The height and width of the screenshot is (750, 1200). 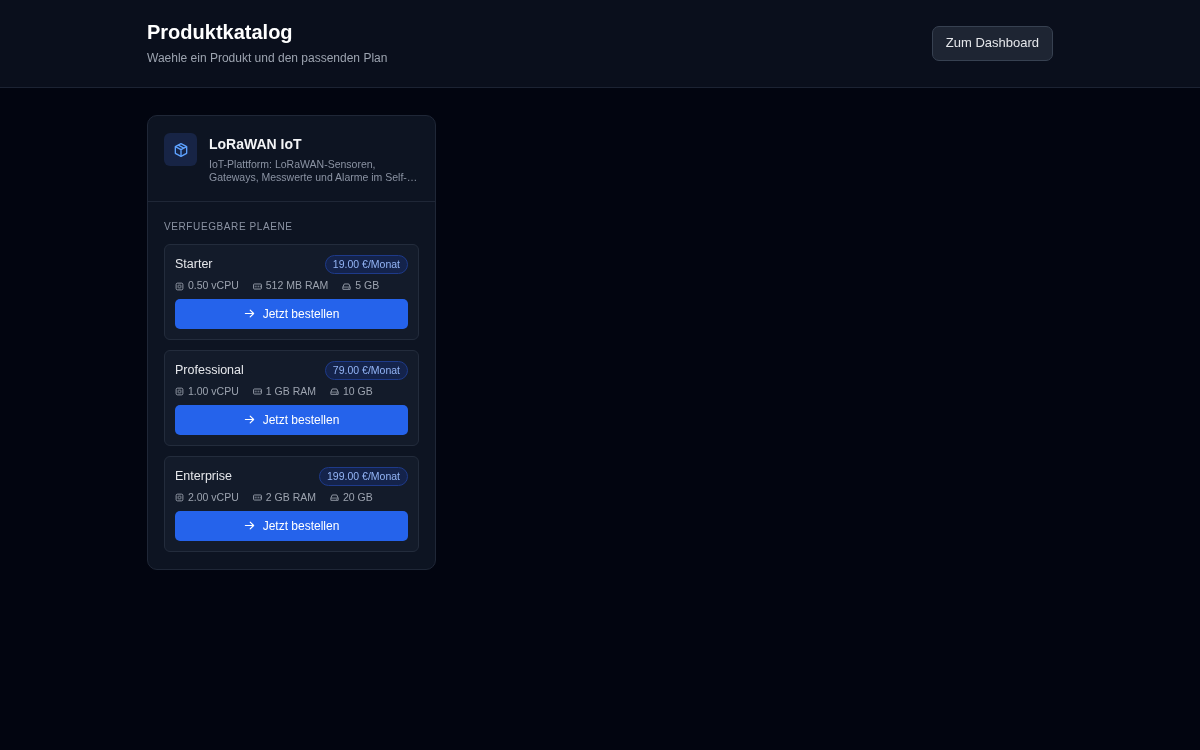 What do you see at coordinates (209, 371) in the screenshot?
I see `plan-name: Professional` at bounding box center [209, 371].